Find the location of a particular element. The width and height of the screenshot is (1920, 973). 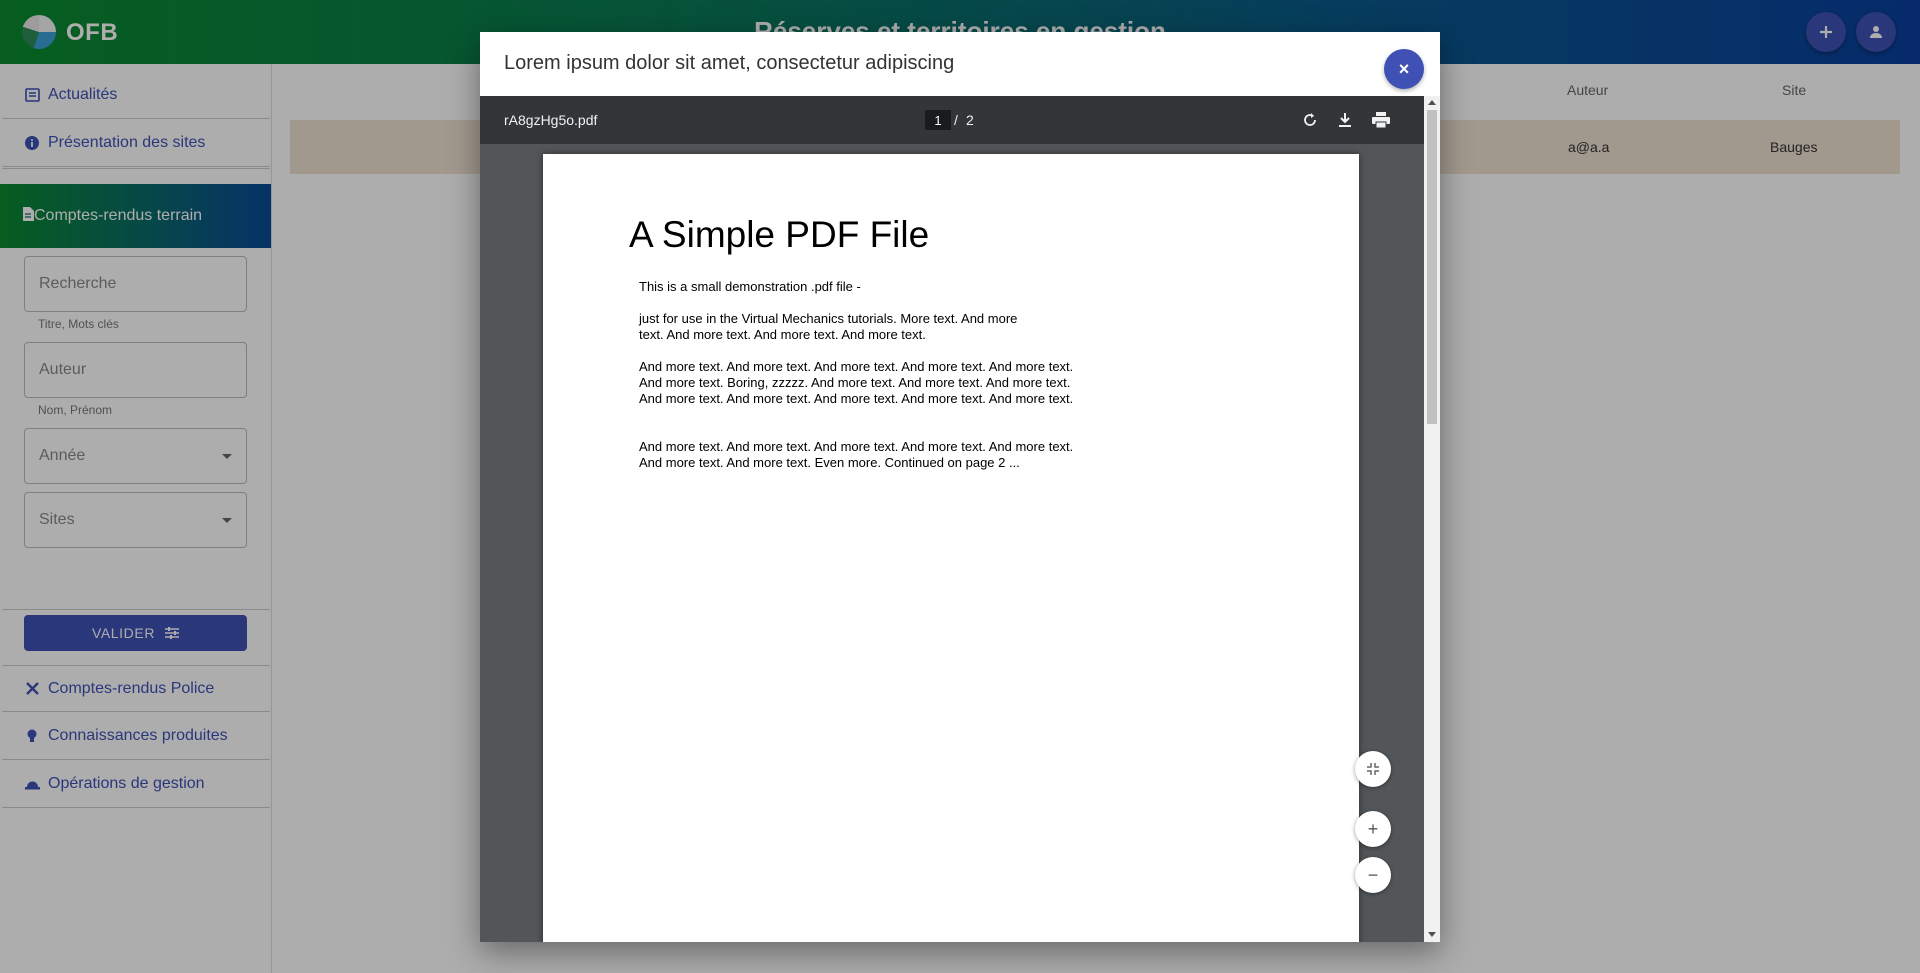

page-total: 2 is located at coordinates (970, 120).